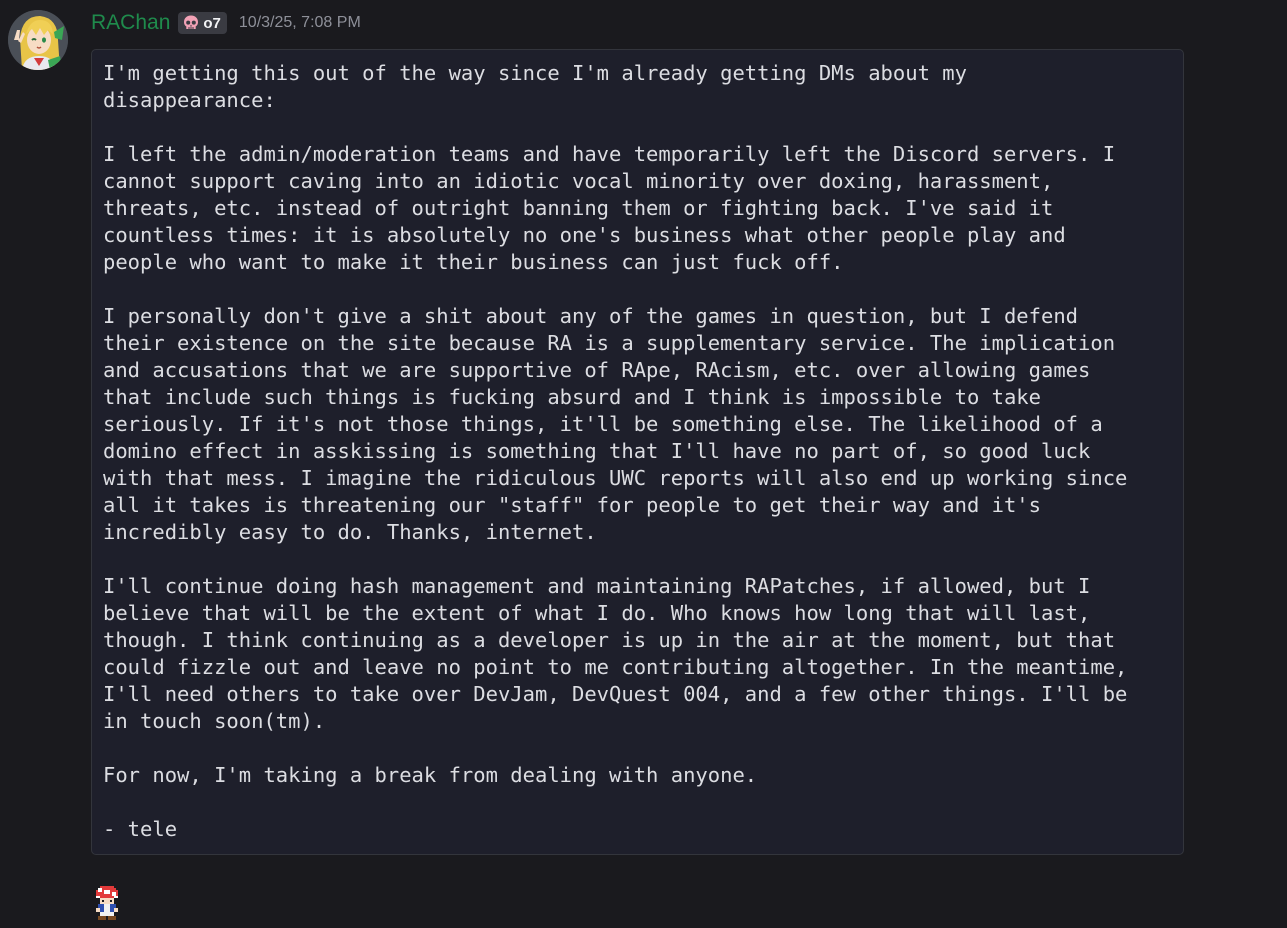  Describe the element at coordinates (212, 23) in the screenshot. I see `role-tag-text: o7` at that location.